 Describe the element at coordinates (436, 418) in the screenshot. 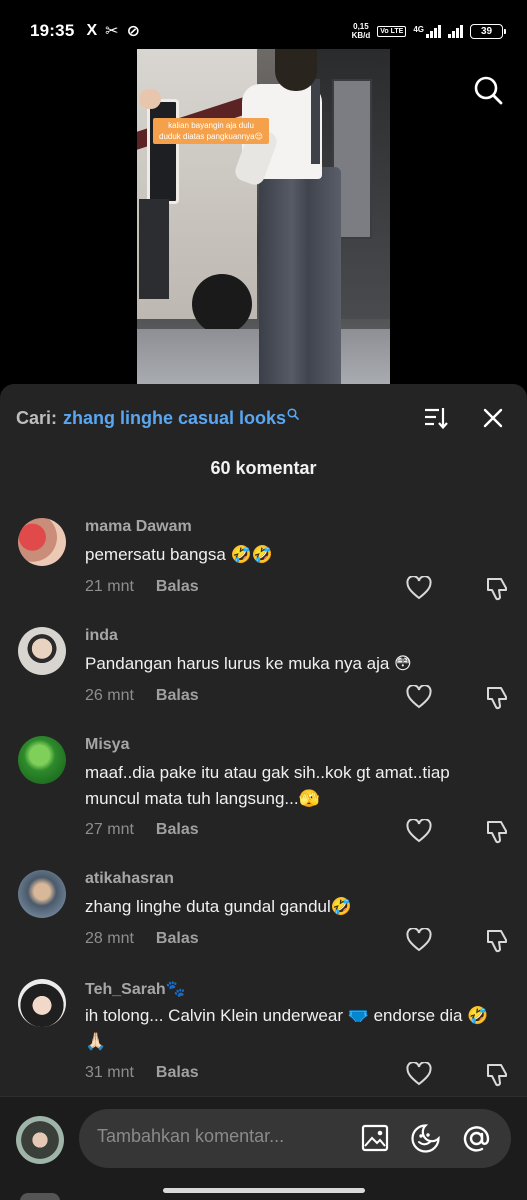

I see `sort-icon` at that location.